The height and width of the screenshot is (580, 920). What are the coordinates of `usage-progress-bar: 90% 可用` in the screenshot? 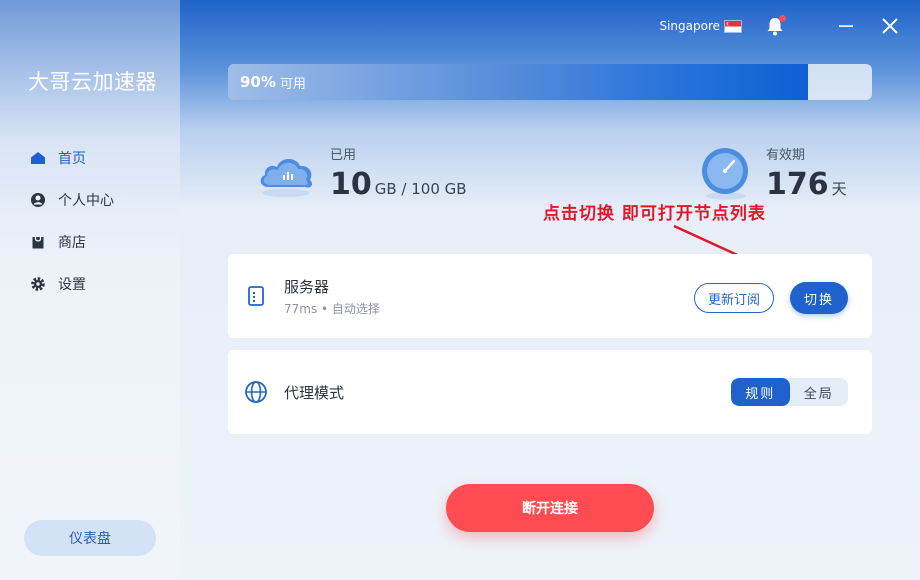 It's located at (550, 82).